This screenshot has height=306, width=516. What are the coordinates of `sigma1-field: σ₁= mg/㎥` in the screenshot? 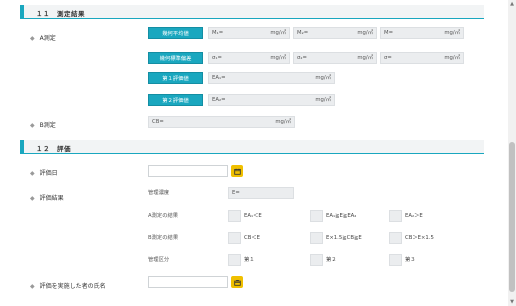 It's located at (249, 58).